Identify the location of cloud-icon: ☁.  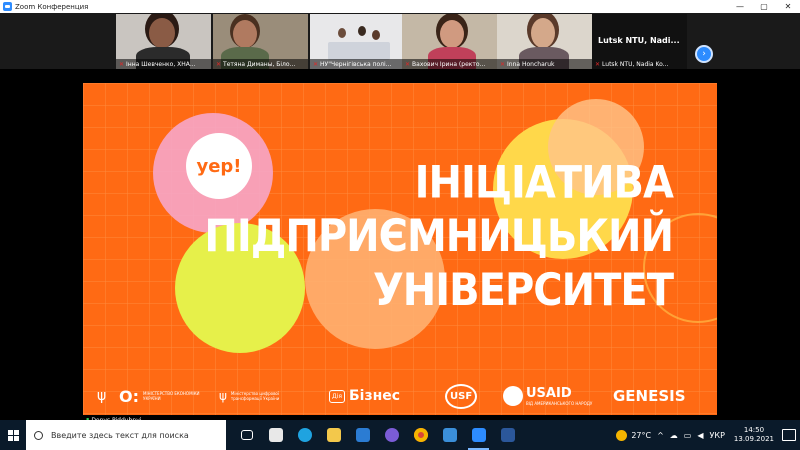
(674, 435).